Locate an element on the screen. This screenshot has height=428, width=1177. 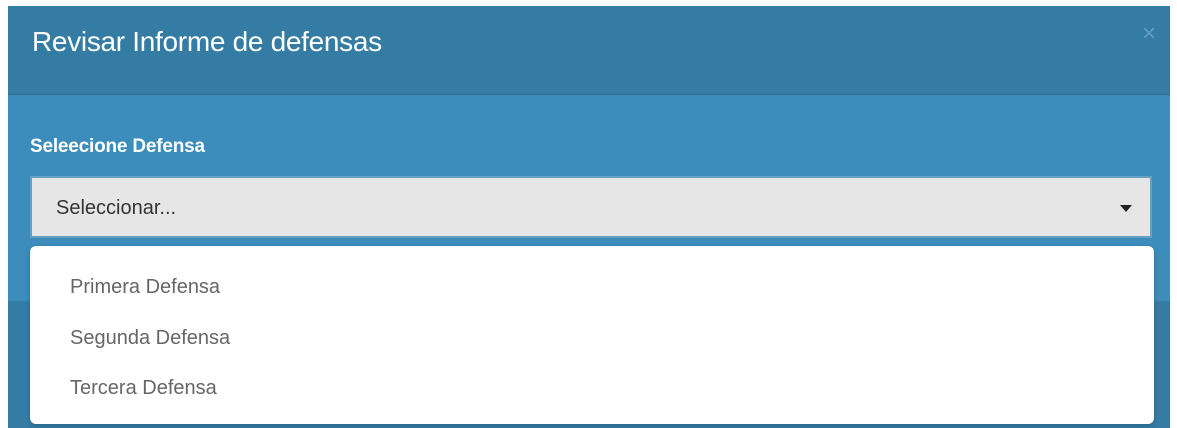
caret-down-icon is located at coordinates (1126, 208).